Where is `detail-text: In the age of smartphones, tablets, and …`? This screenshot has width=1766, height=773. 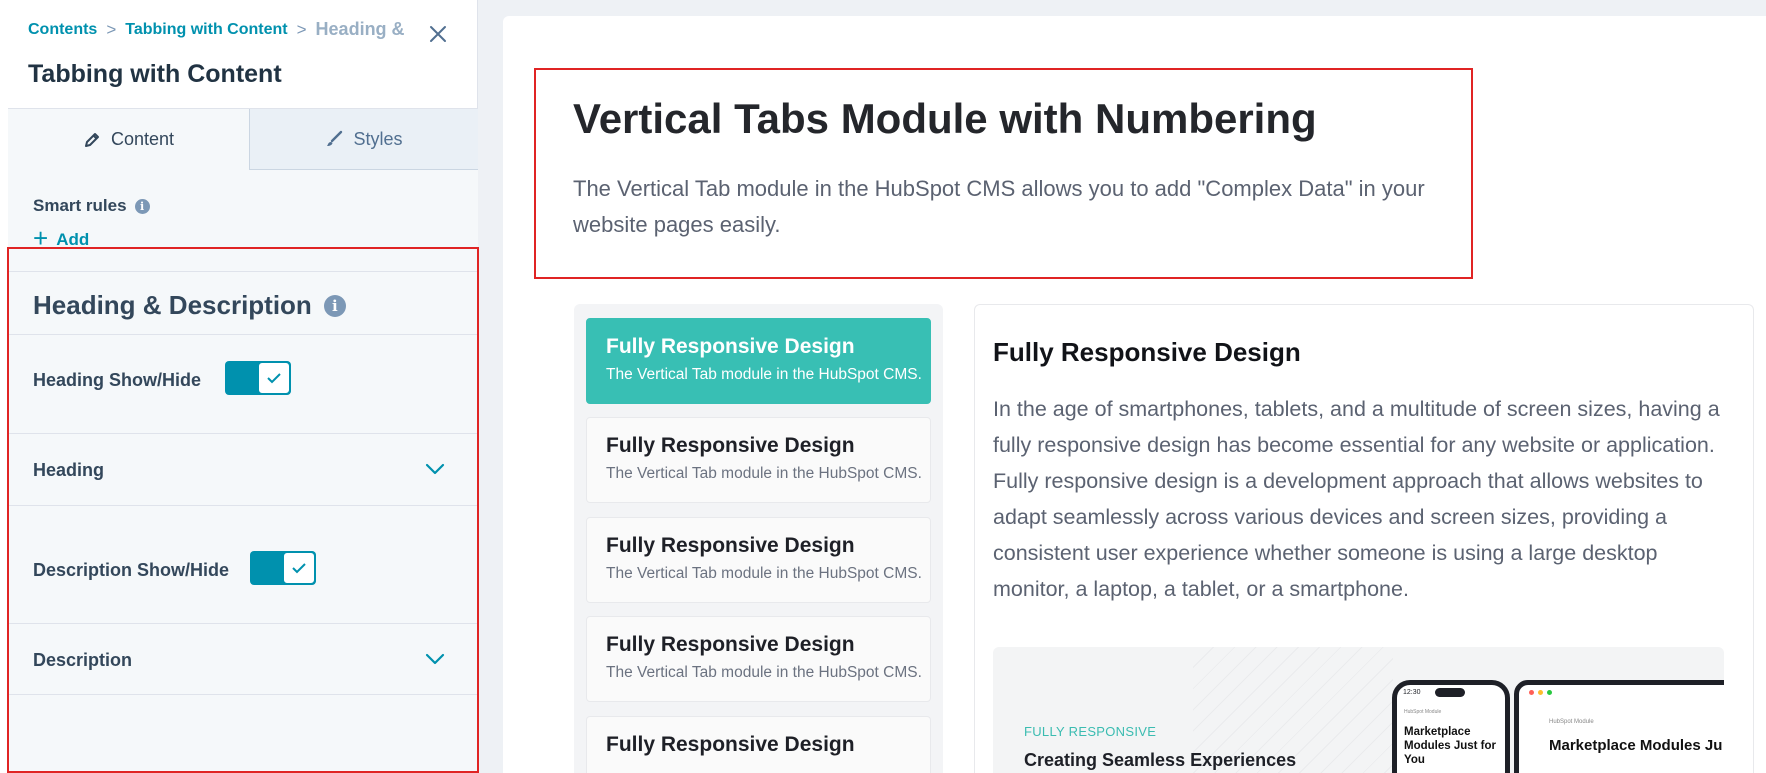
detail-text: In the age of smartphones, tablets, and … is located at coordinates (1356, 499).